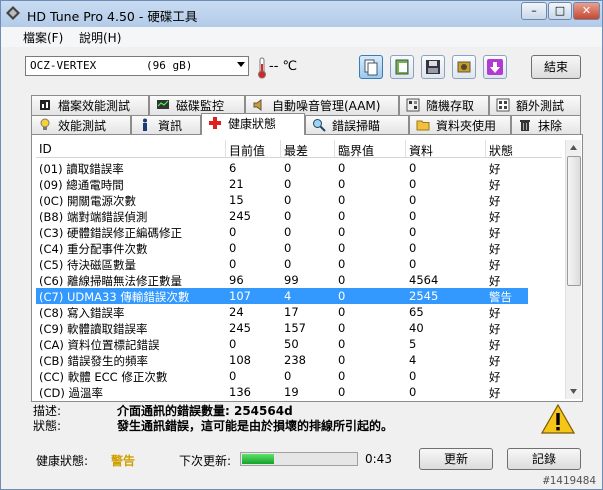 This screenshot has height=490, width=603. Describe the element at coordinates (357, 125) in the screenshot. I see `tab-error-scan: 錯誤掃瞄` at that location.